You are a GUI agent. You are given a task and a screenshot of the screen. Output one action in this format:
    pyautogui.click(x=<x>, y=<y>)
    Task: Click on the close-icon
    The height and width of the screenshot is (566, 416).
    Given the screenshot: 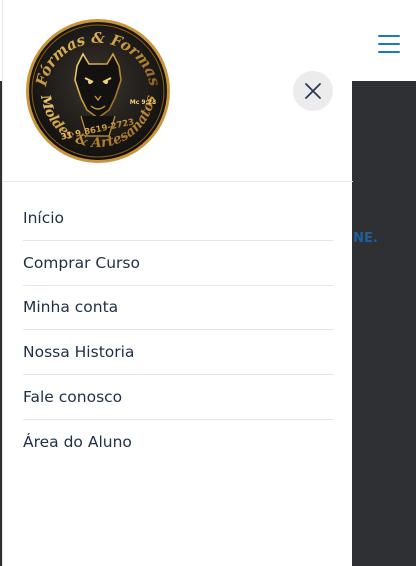 What is the action you would take?
    pyautogui.click(x=313, y=91)
    